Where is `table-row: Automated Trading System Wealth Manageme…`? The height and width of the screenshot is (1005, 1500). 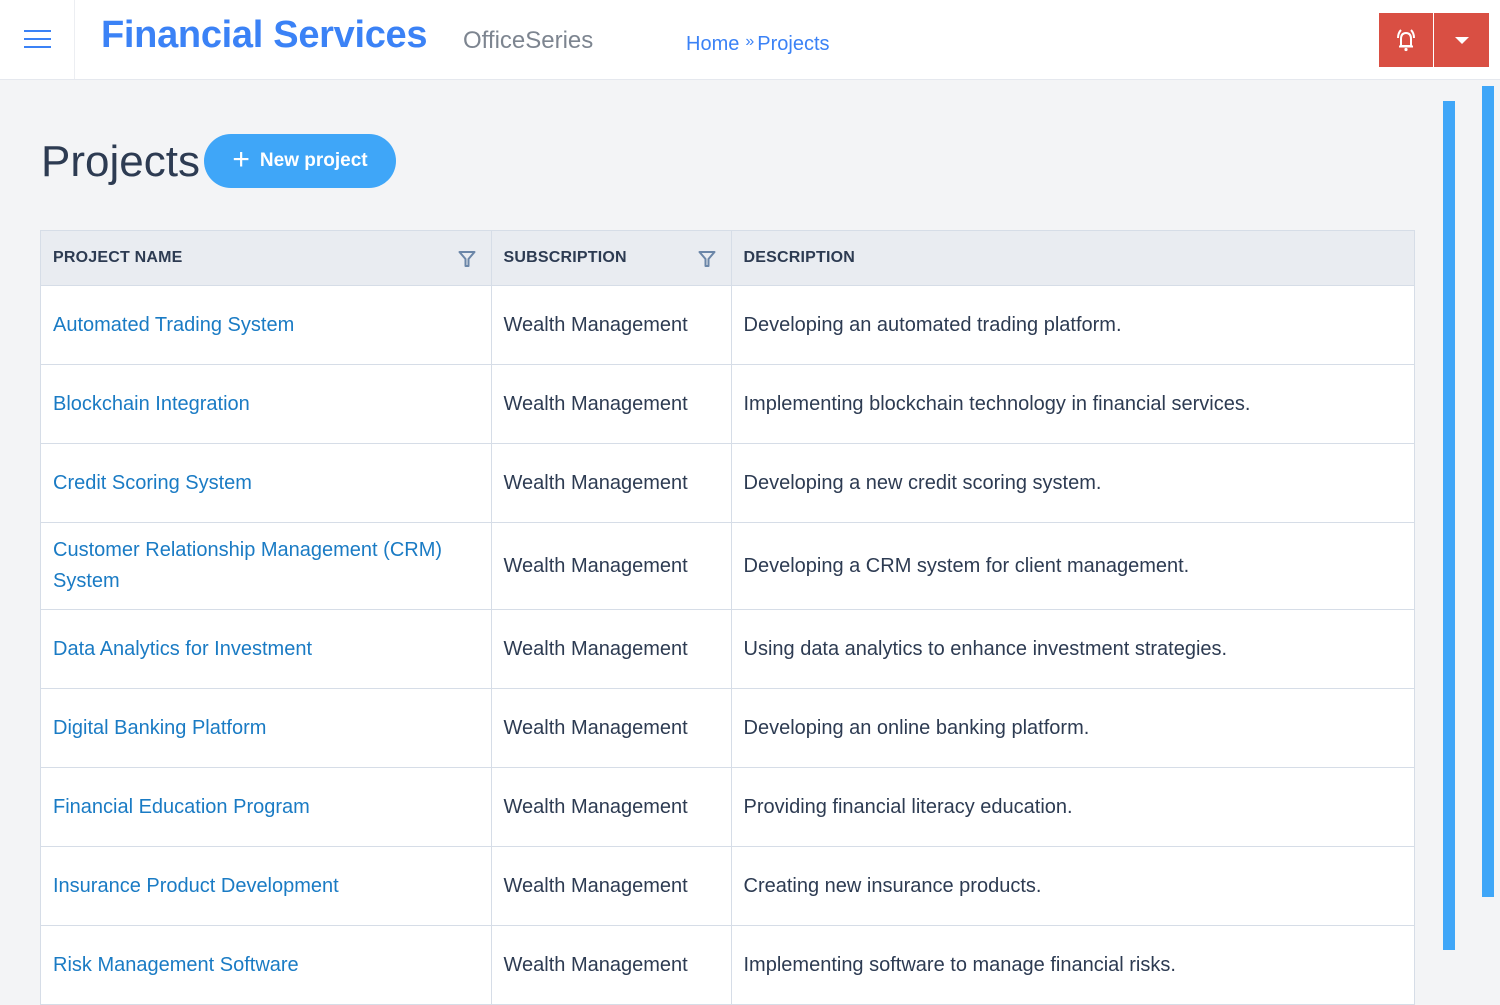 table-row: Automated Trading System Wealth Manageme… is located at coordinates (727, 325).